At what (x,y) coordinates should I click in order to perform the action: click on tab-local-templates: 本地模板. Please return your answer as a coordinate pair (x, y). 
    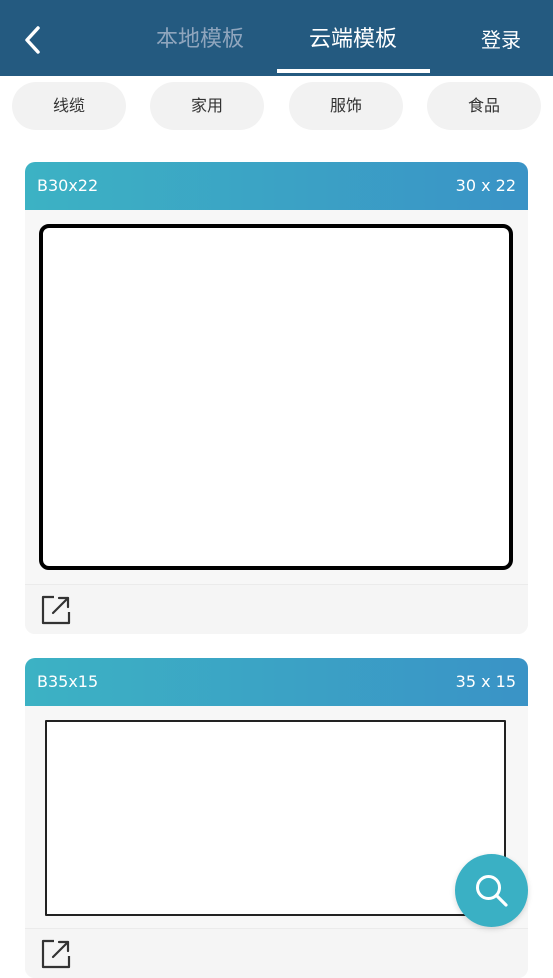
    Looking at the image, I should click on (200, 40).